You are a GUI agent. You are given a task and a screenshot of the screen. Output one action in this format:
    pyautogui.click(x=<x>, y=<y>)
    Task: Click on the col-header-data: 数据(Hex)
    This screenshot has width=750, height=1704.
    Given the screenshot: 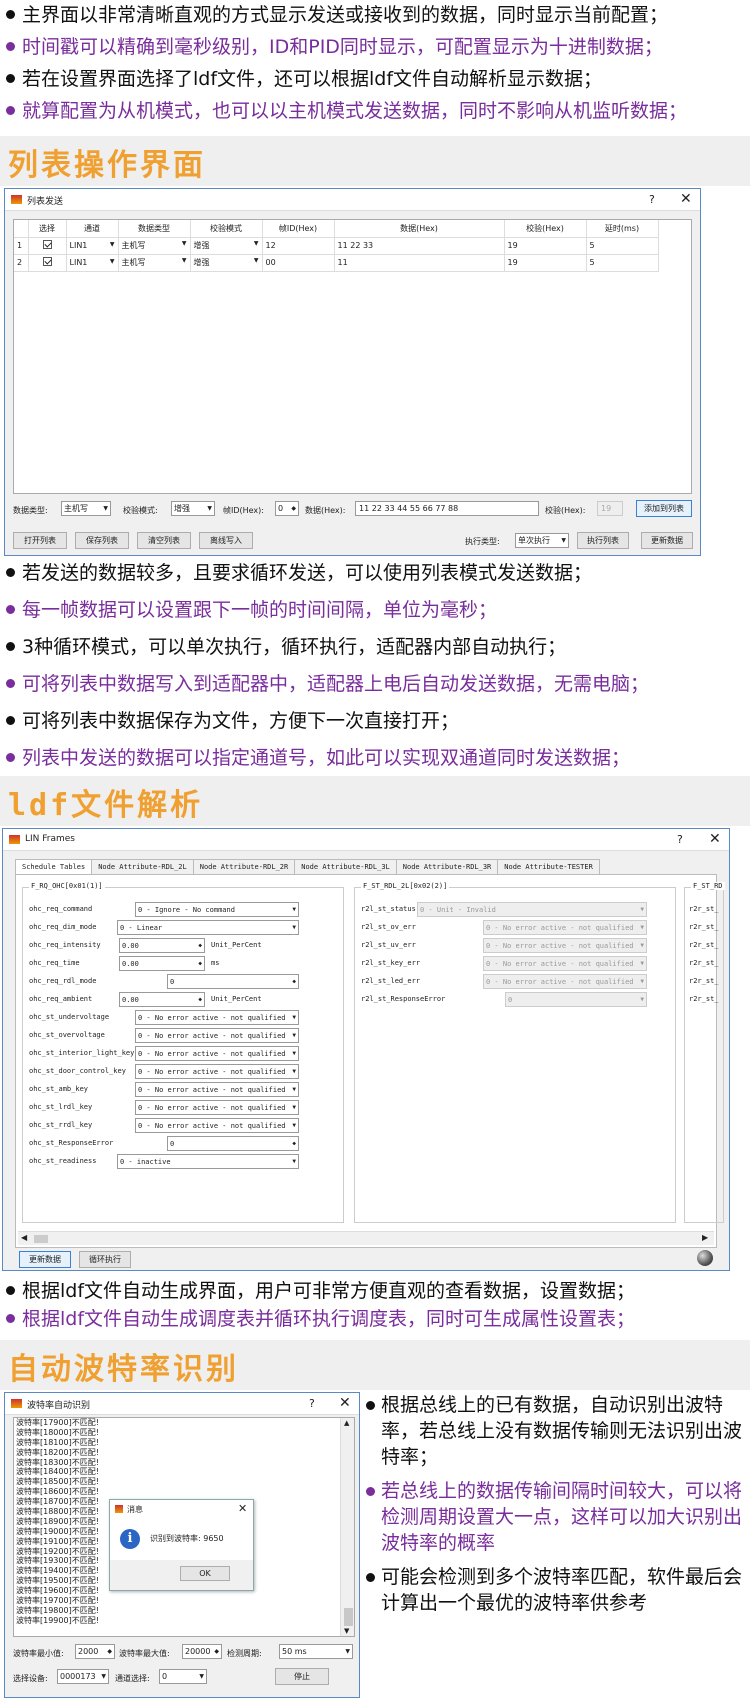 What is the action you would take?
    pyautogui.click(x=419, y=229)
    